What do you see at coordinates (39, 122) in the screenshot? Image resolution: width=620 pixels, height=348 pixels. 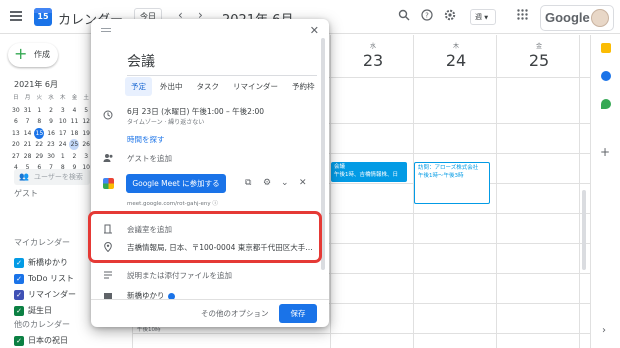 I see `mini-day: 8` at bounding box center [39, 122].